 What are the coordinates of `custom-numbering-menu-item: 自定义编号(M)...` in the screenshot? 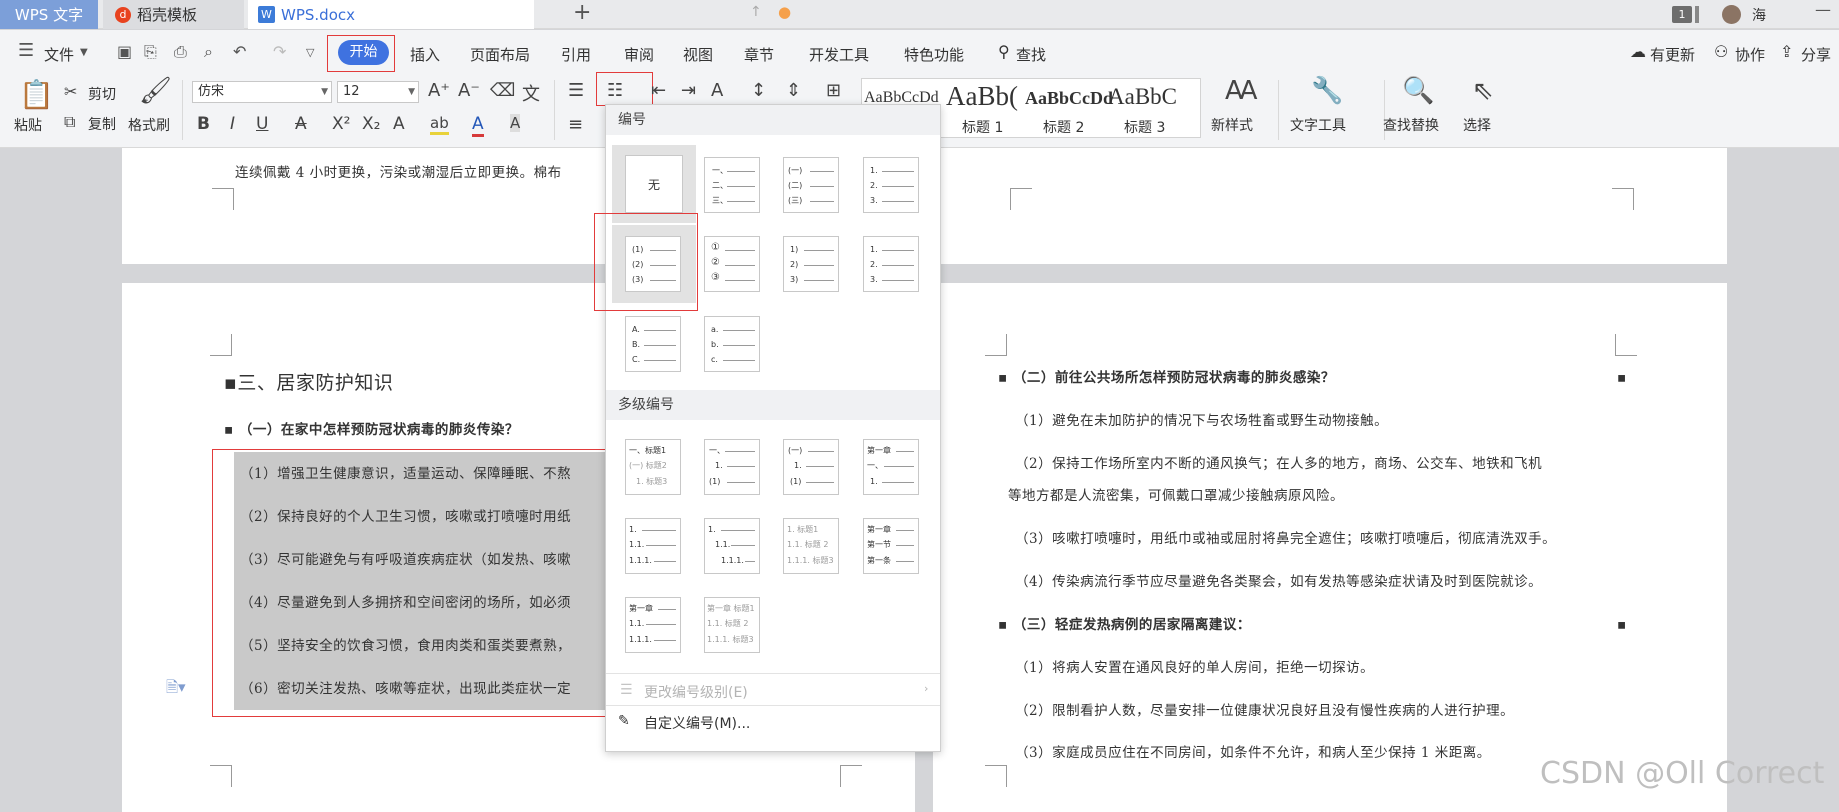 It's located at (697, 723).